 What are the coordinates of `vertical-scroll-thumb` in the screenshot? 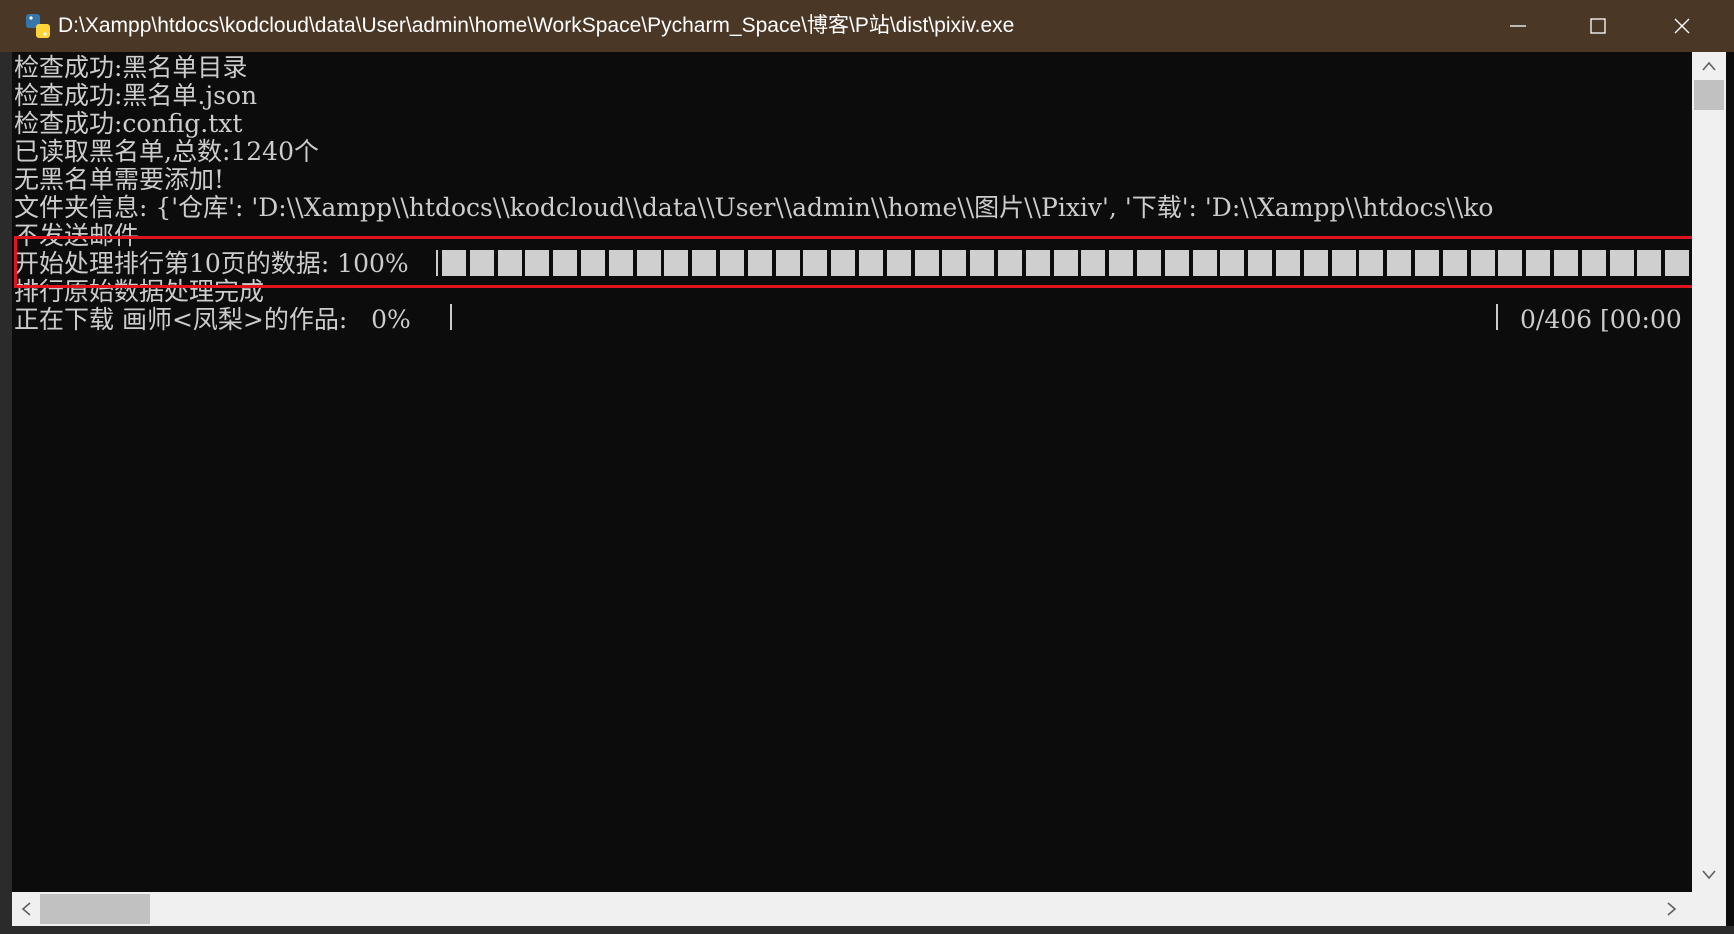 It's located at (1709, 95).